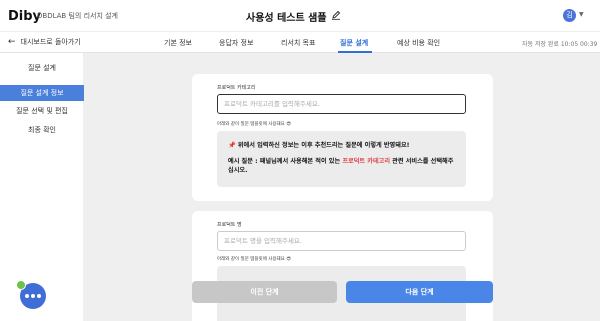 The image size is (600, 321). What do you see at coordinates (12, 41) in the screenshot?
I see `arrow-left-icon: ←` at bounding box center [12, 41].